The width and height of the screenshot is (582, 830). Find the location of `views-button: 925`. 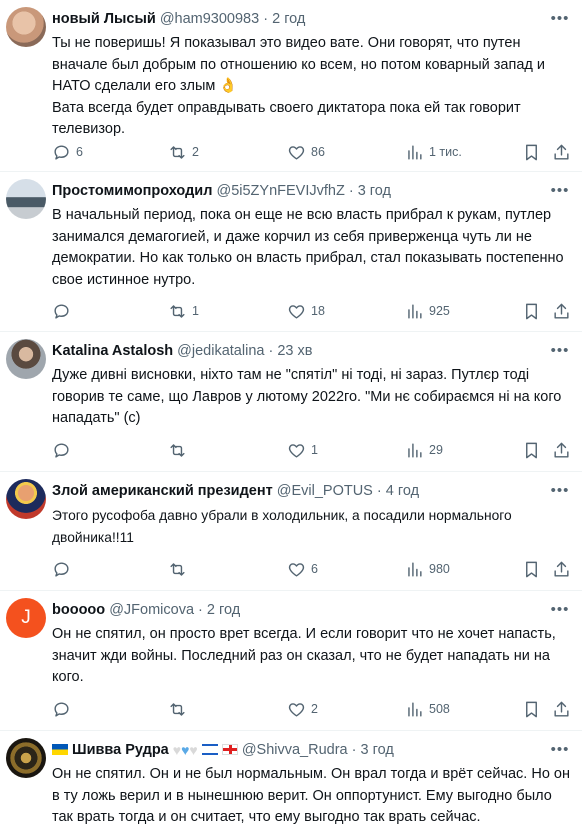

views-button: 925 is located at coordinates (427, 311).